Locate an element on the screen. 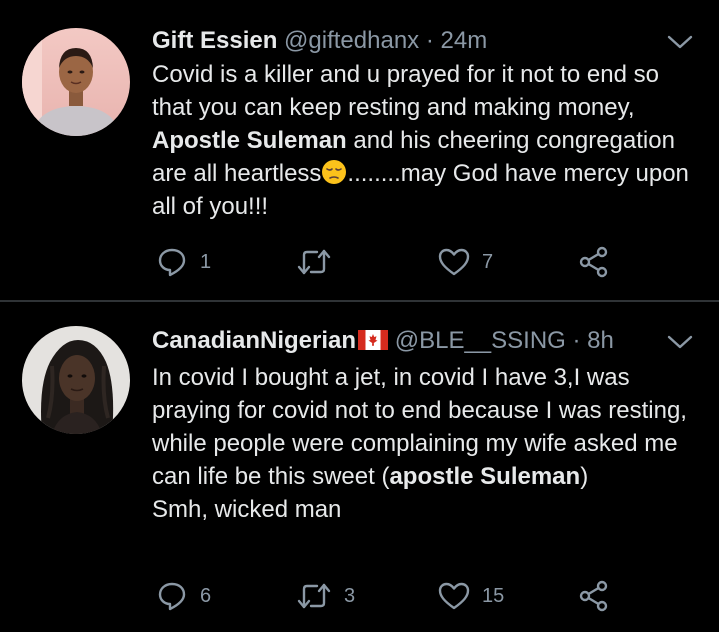 This screenshot has width=719, height=632. tweet-text-part: ) is located at coordinates (584, 476).